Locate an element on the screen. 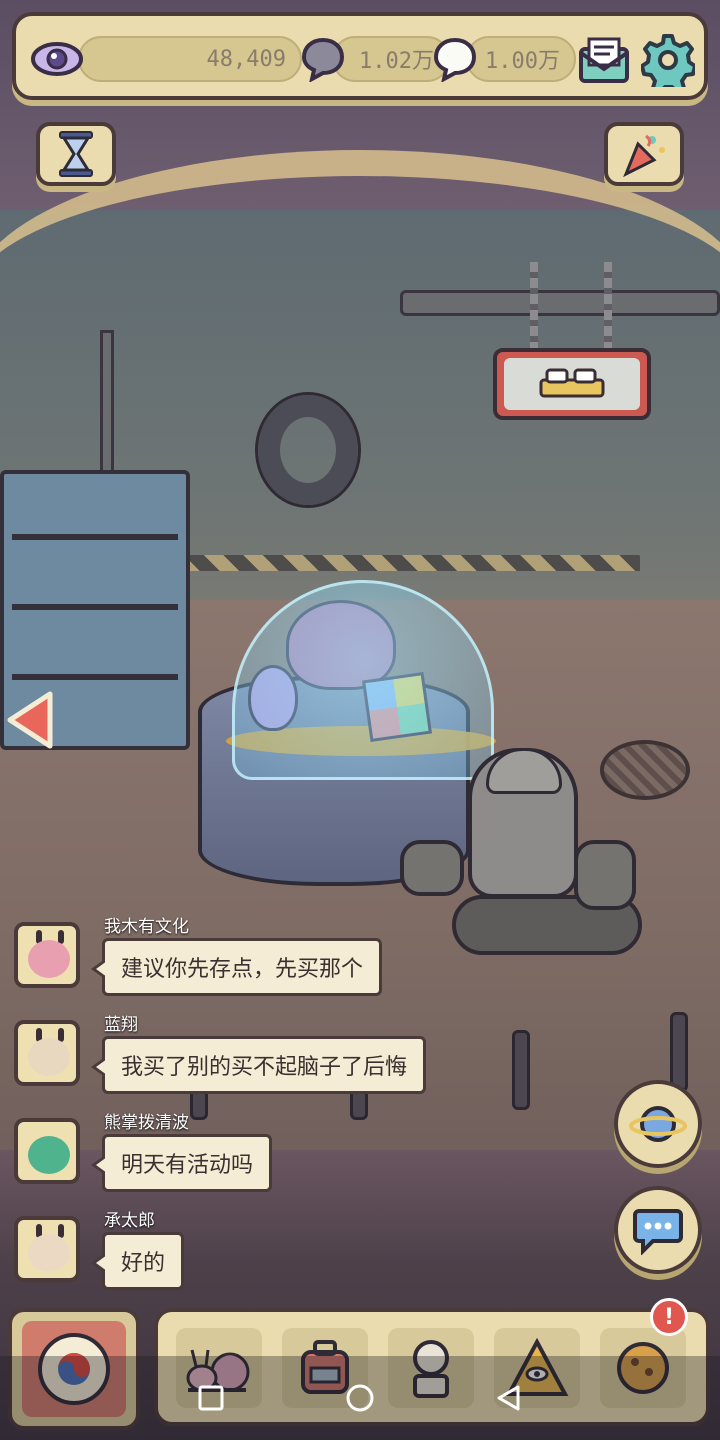 This screenshot has height=1440, width=720. chat-username: 承太郎 is located at coordinates (129, 1221).